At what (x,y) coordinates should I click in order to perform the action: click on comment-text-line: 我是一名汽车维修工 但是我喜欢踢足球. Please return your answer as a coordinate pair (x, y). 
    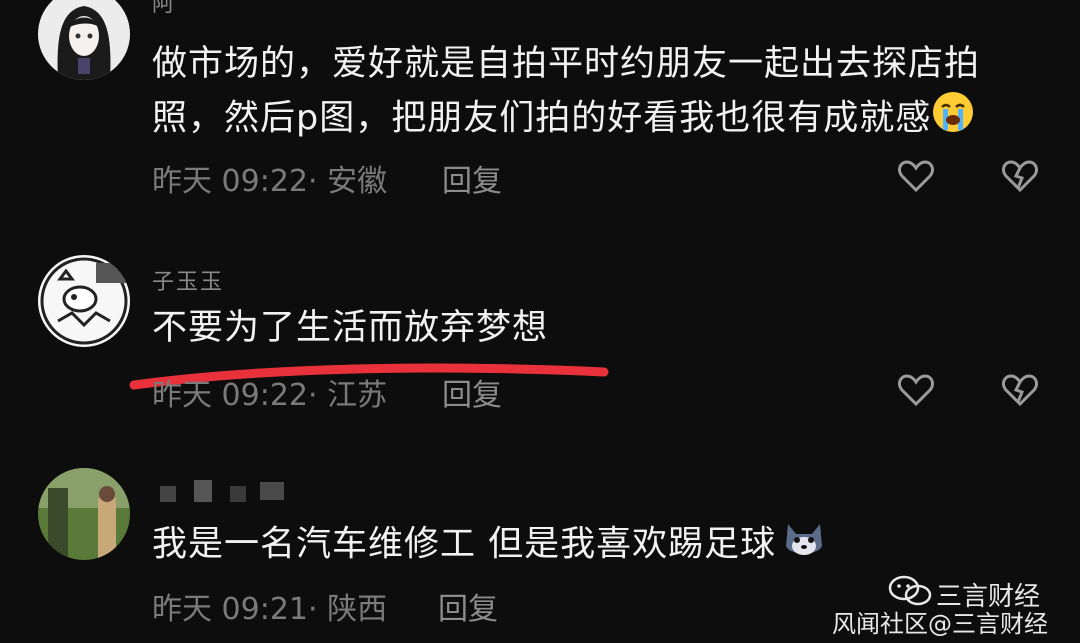
    Looking at the image, I should click on (464, 544).